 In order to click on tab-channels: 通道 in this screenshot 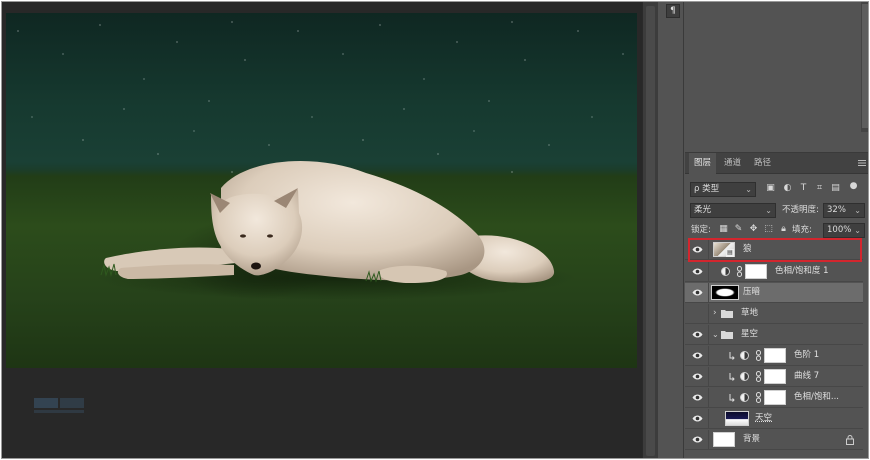, I will do `click(732, 163)`.